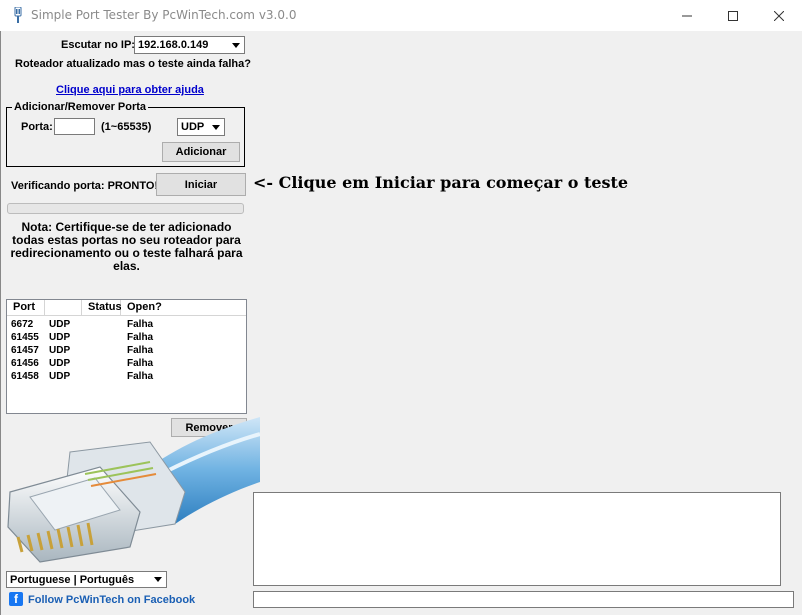  I want to click on table-row: 61458 UDP Falha, so click(126, 377).